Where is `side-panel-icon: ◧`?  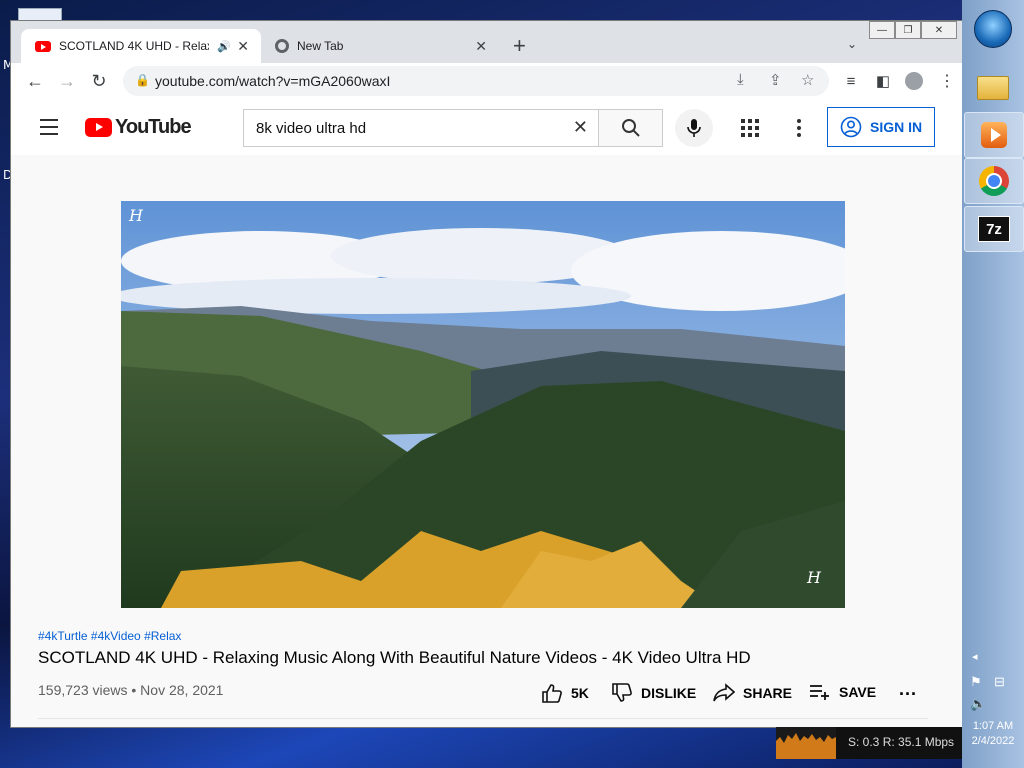 side-panel-icon: ◧ is located at coordinates (883, 81).